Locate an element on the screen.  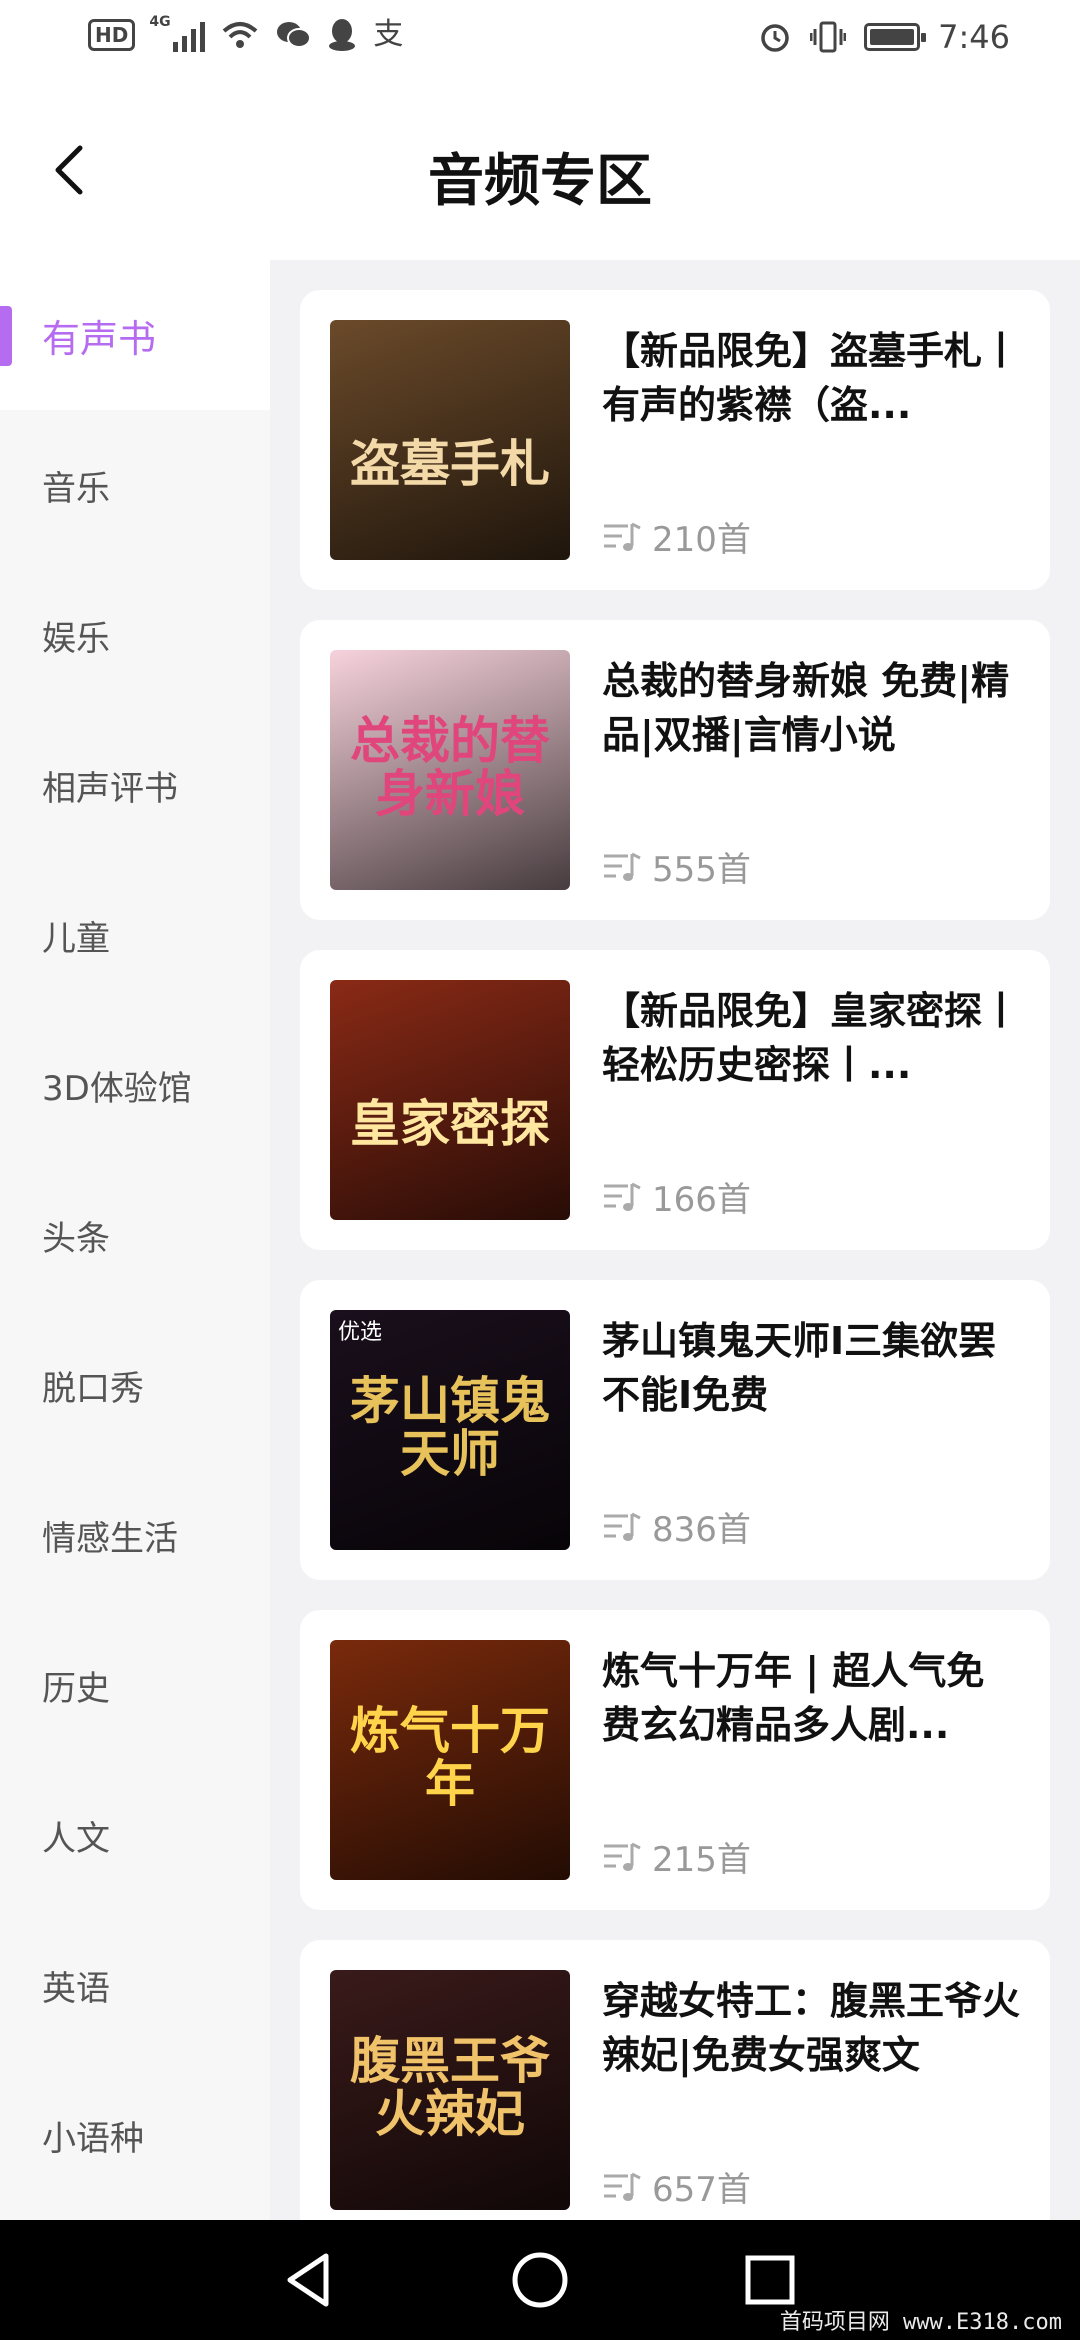
album-cover: 腹黑王爷火辣妃 is located at coordinates (450, 2090).